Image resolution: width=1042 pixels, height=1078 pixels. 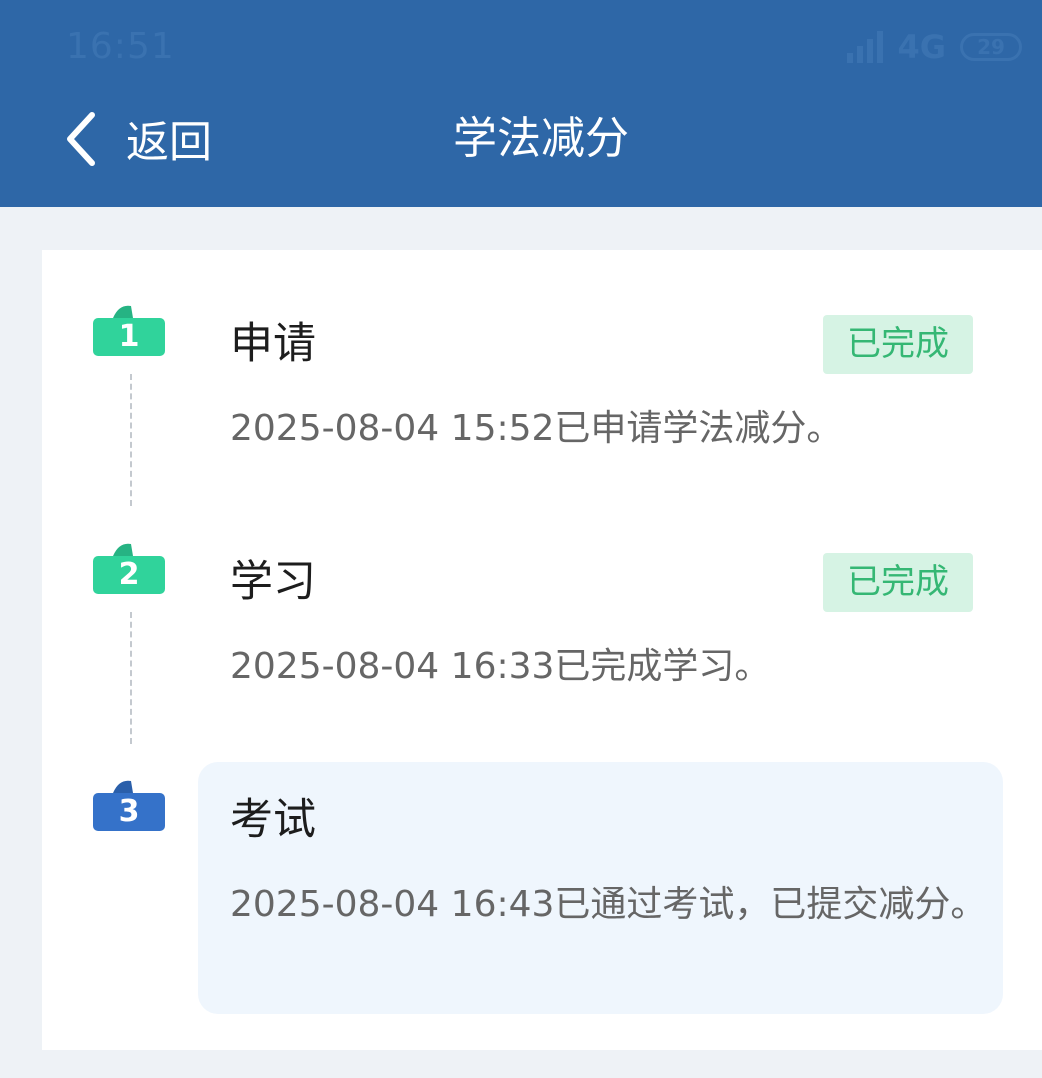 What do you see at coordinates (921, 47) in the screenshot?
I see `network-label: 4G` at bounding box center [921, 47].